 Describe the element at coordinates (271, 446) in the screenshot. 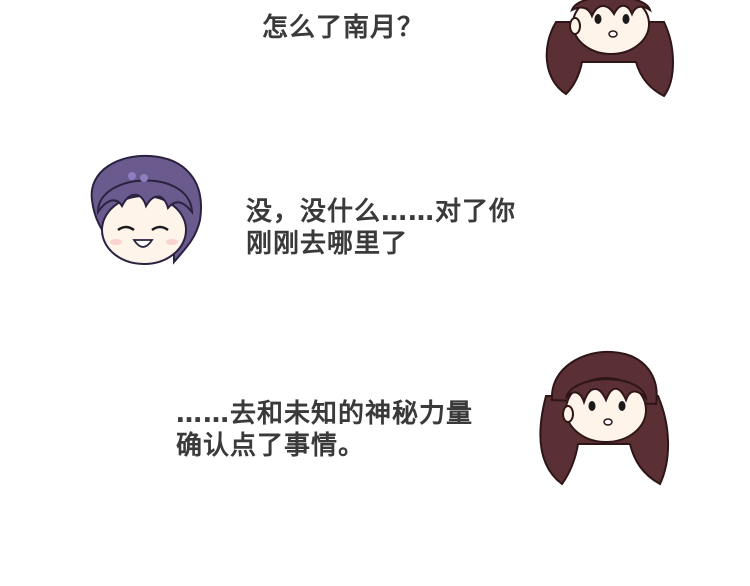

I see `dialogue-line-3b: 确认点了事情。` at that location.